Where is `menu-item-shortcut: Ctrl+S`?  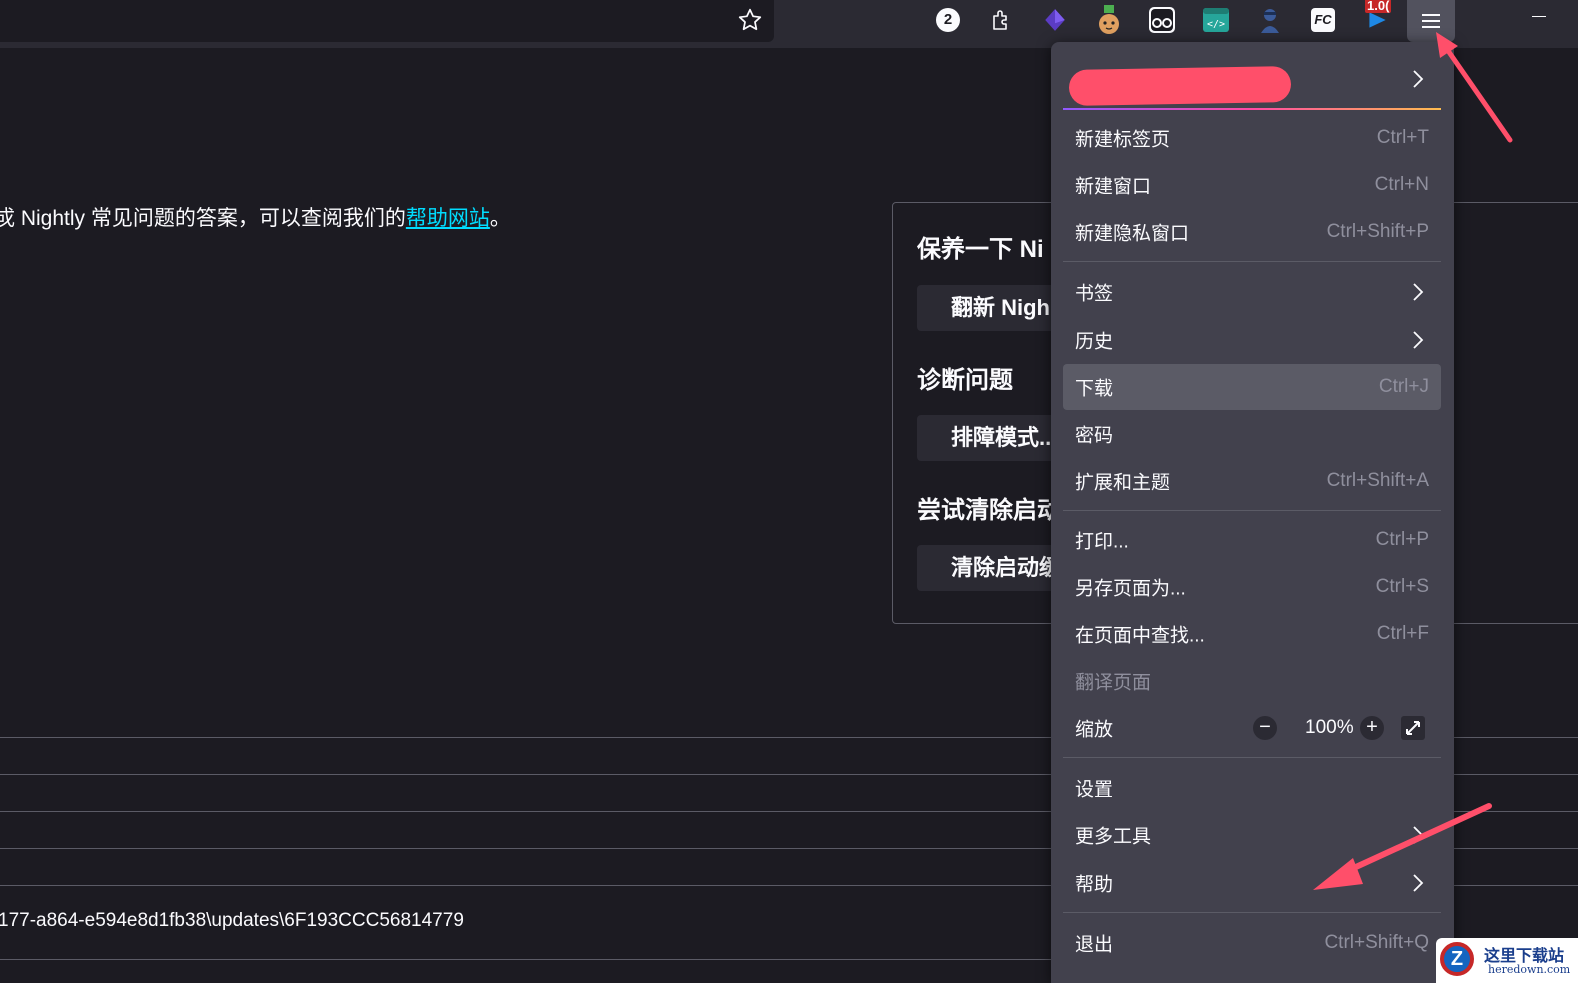 menu-item-shortcut: Ctrl+S is located at coordinates (1402, 586).